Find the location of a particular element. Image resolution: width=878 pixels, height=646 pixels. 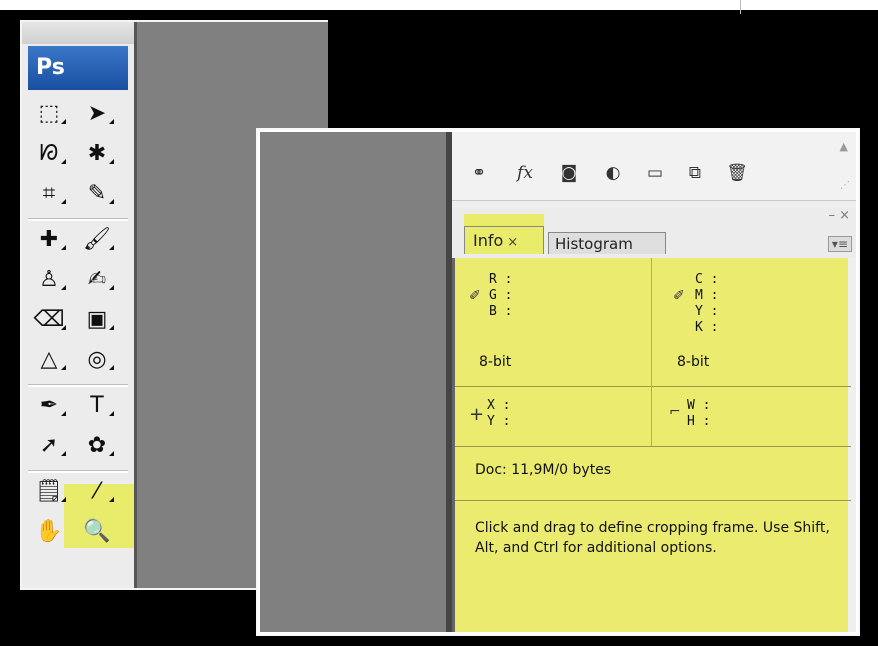

layers-toolbar: ▲ ⚭ fx ◙ ◐ ▭ ⧉ 🗑 ⋰ is located at coordinates (654, 166).